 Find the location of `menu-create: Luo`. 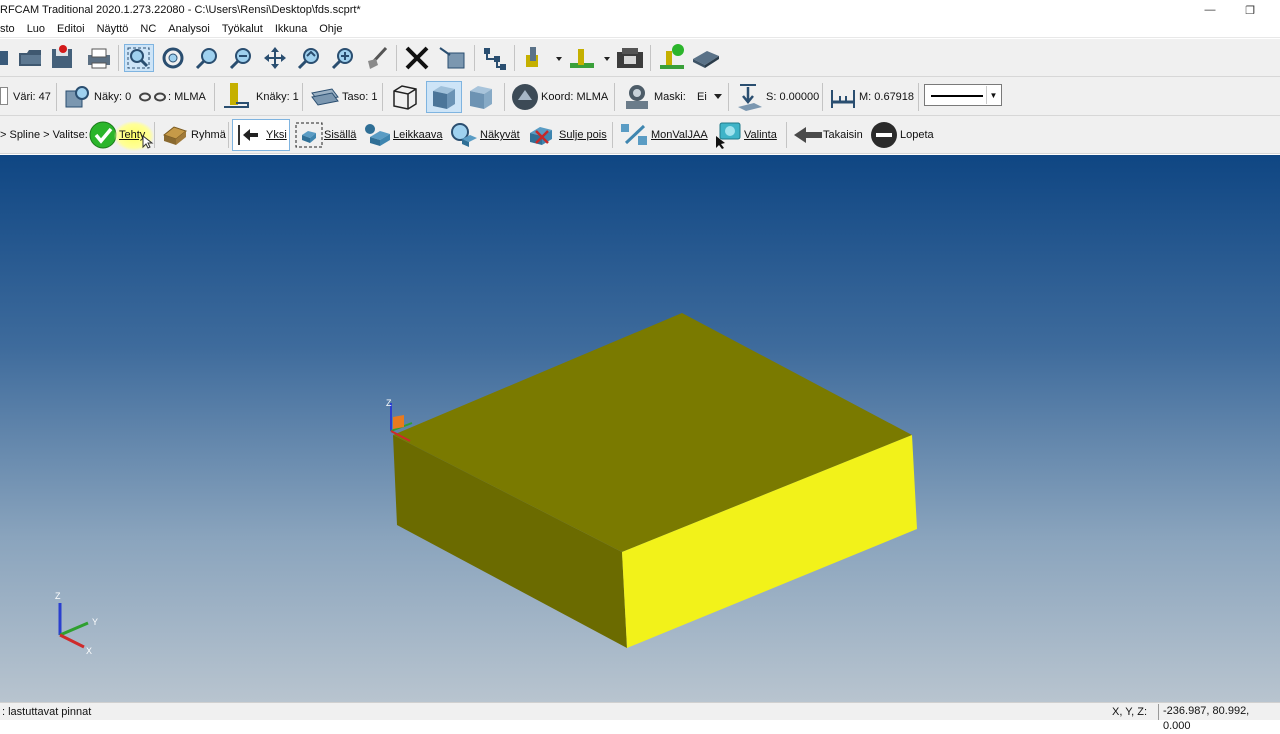

menu-create: Luo is located at coordinates (36, 29).